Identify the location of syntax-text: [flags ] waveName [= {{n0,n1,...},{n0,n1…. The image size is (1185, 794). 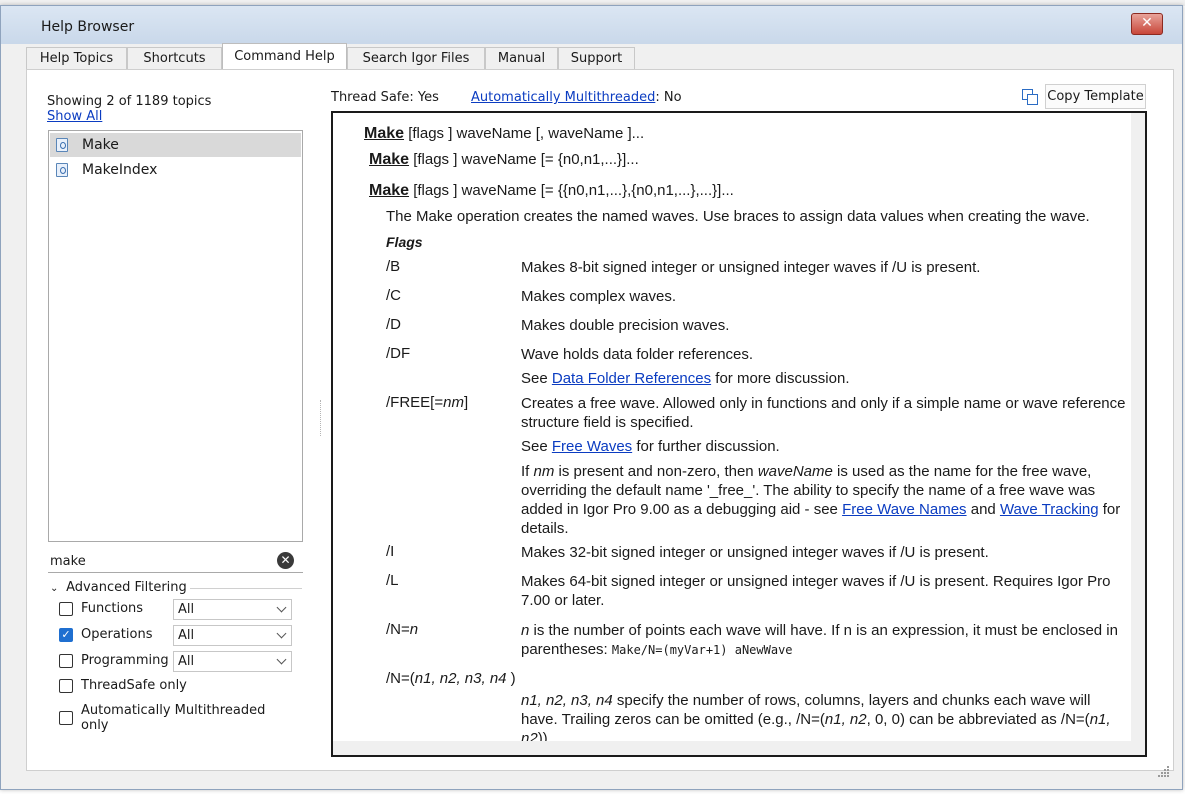
(571, 190).